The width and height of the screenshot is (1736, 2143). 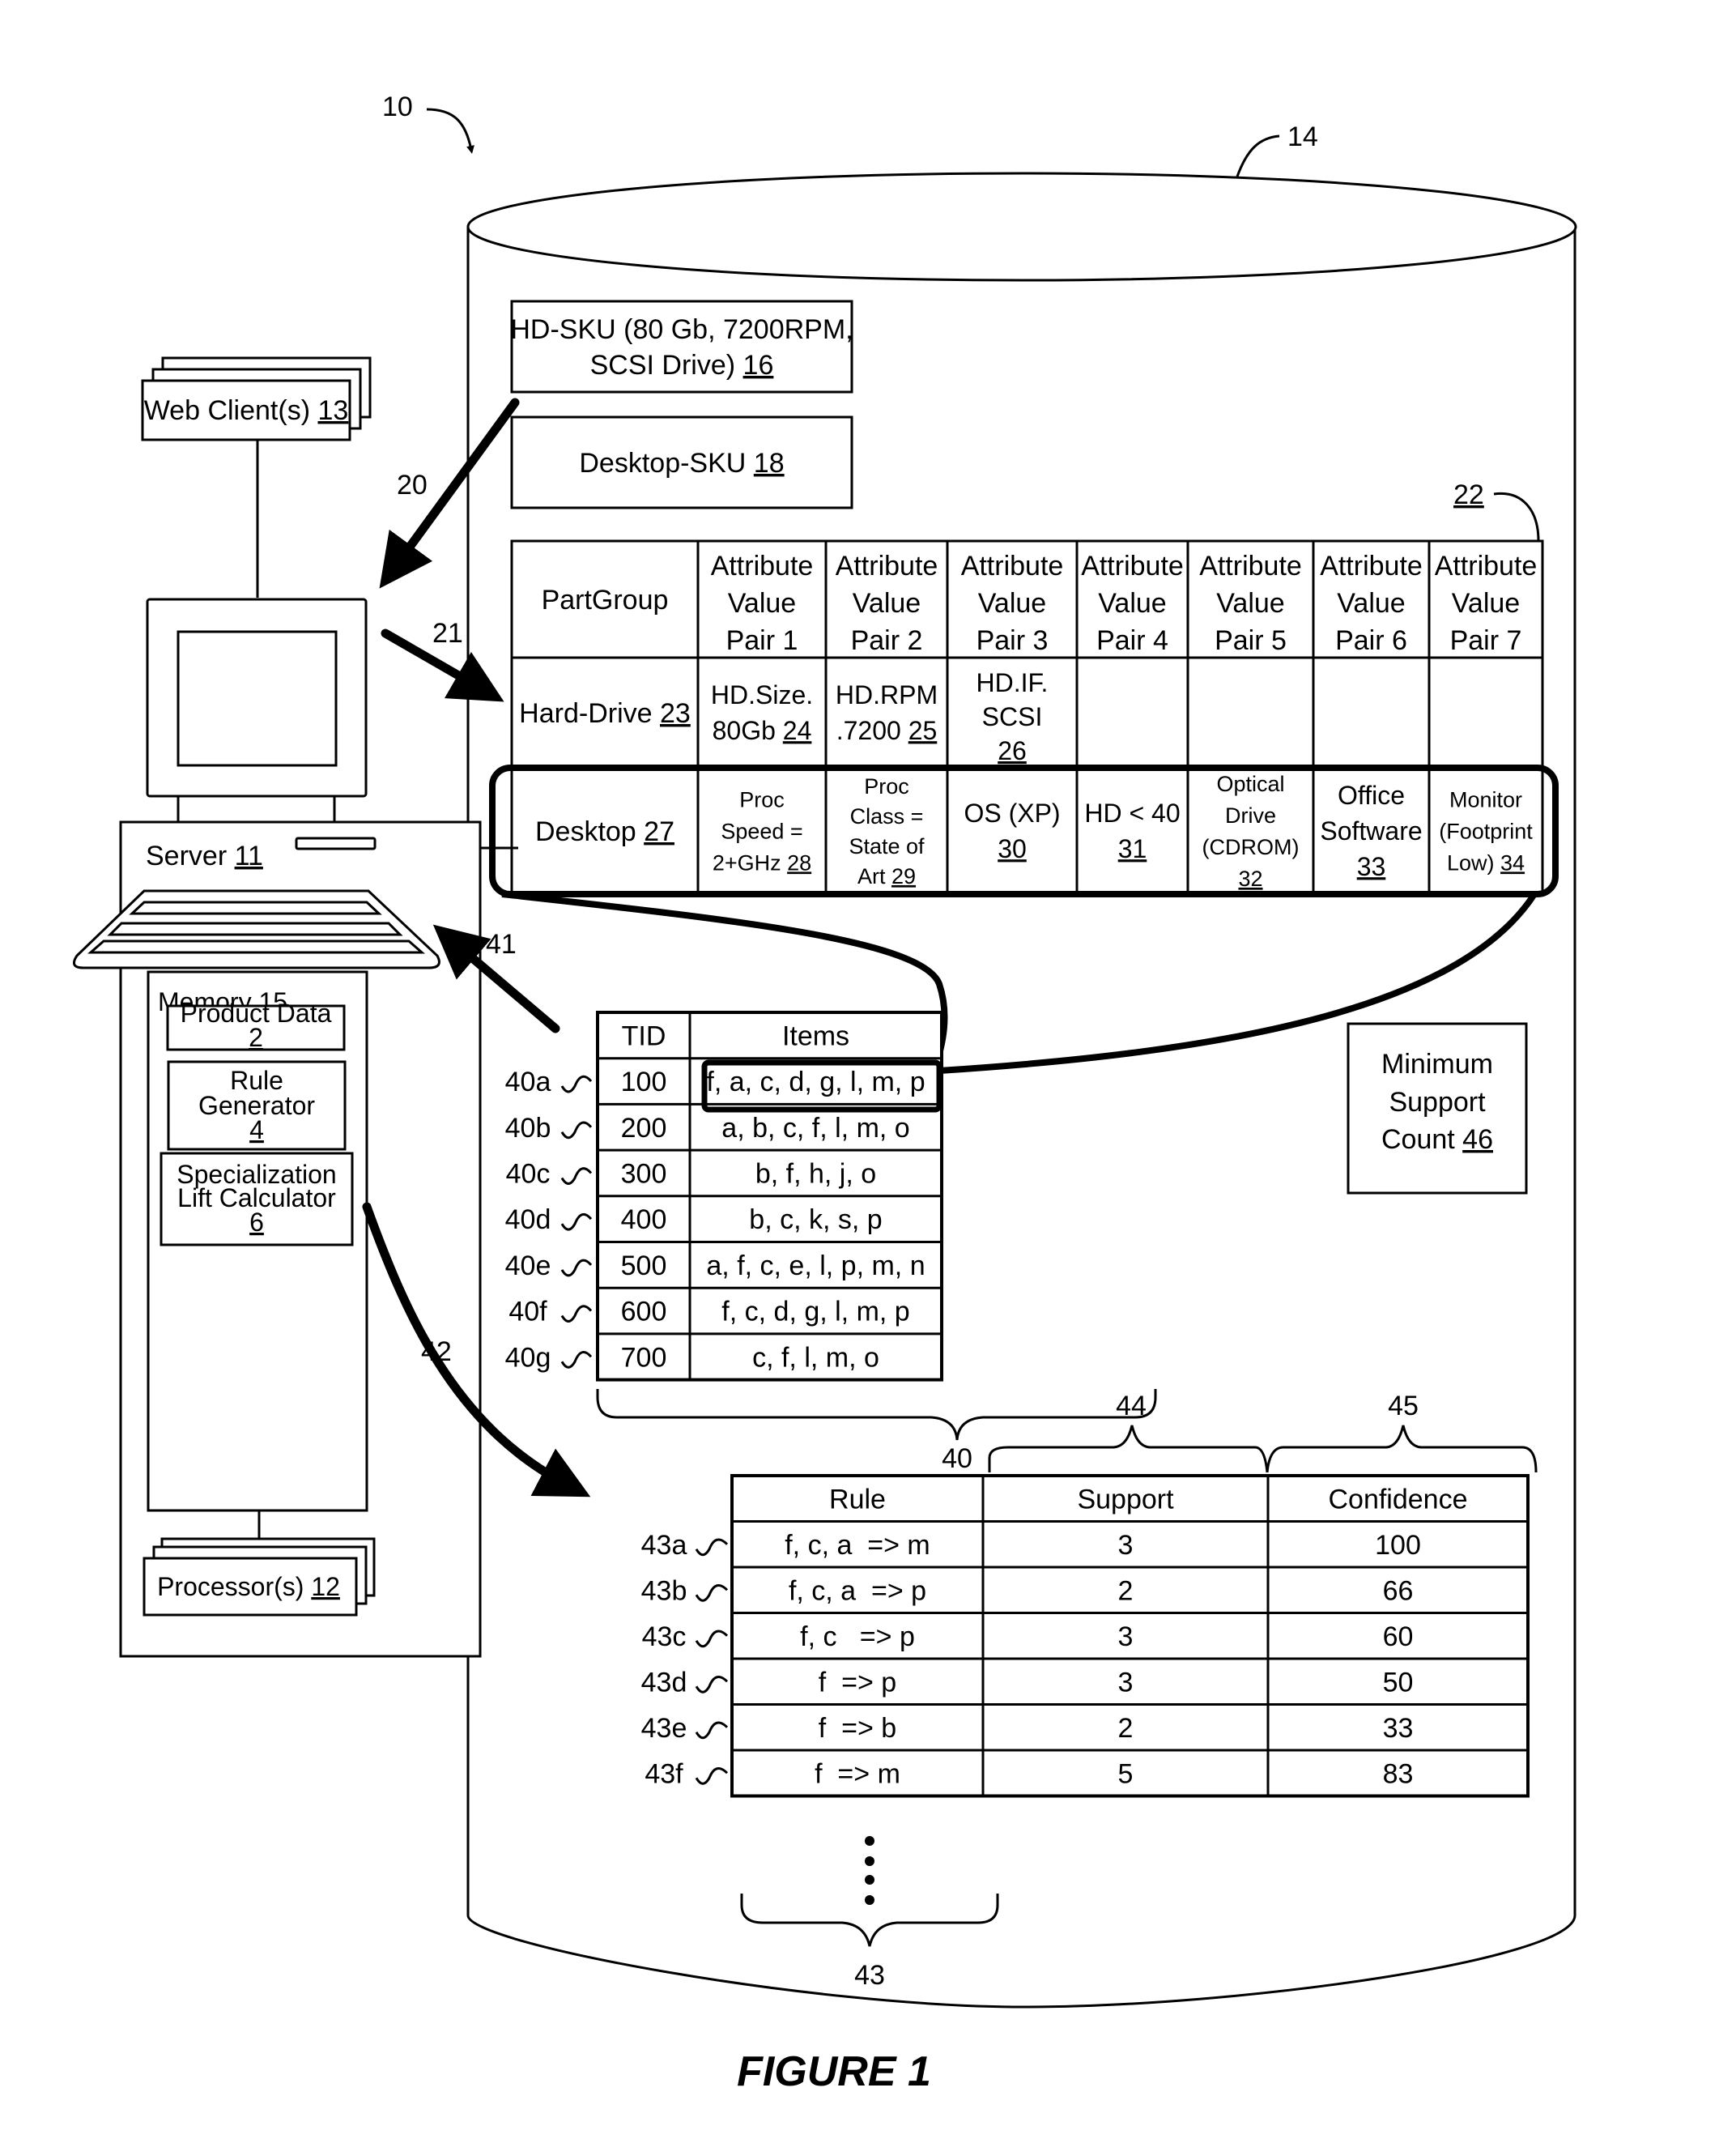 I want to click on transaction-tid: 200, so click(x=644, y=1128).